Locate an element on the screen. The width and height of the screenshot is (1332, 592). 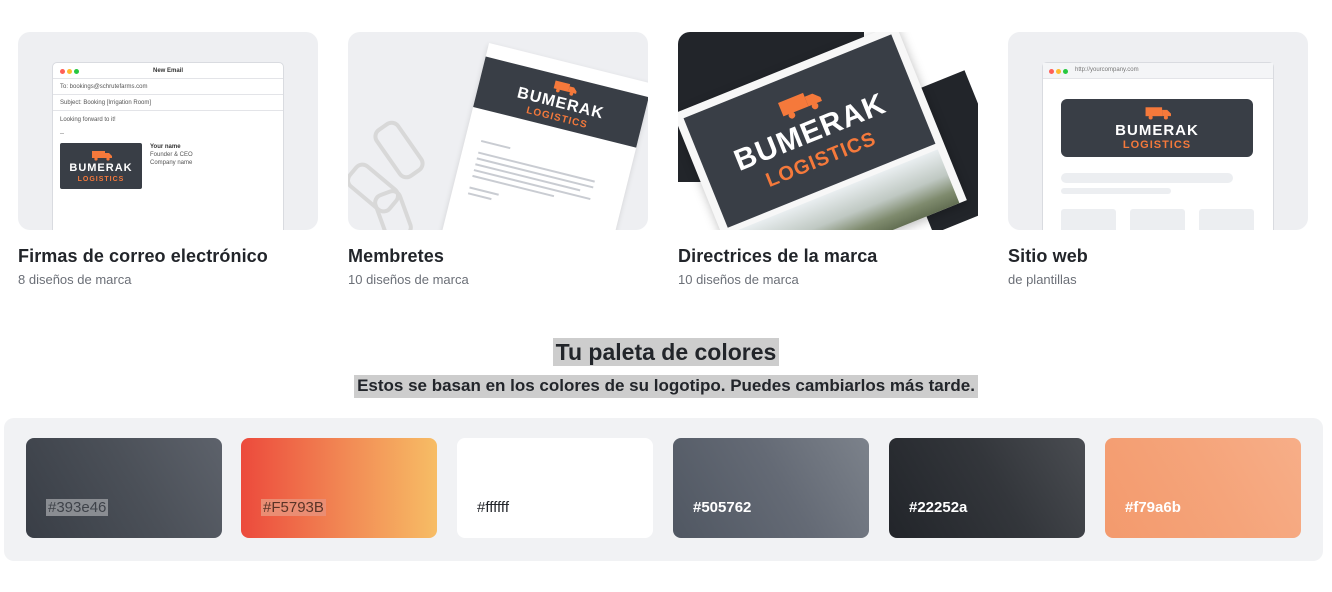
binder-clip is located at coordinates (393, 208).